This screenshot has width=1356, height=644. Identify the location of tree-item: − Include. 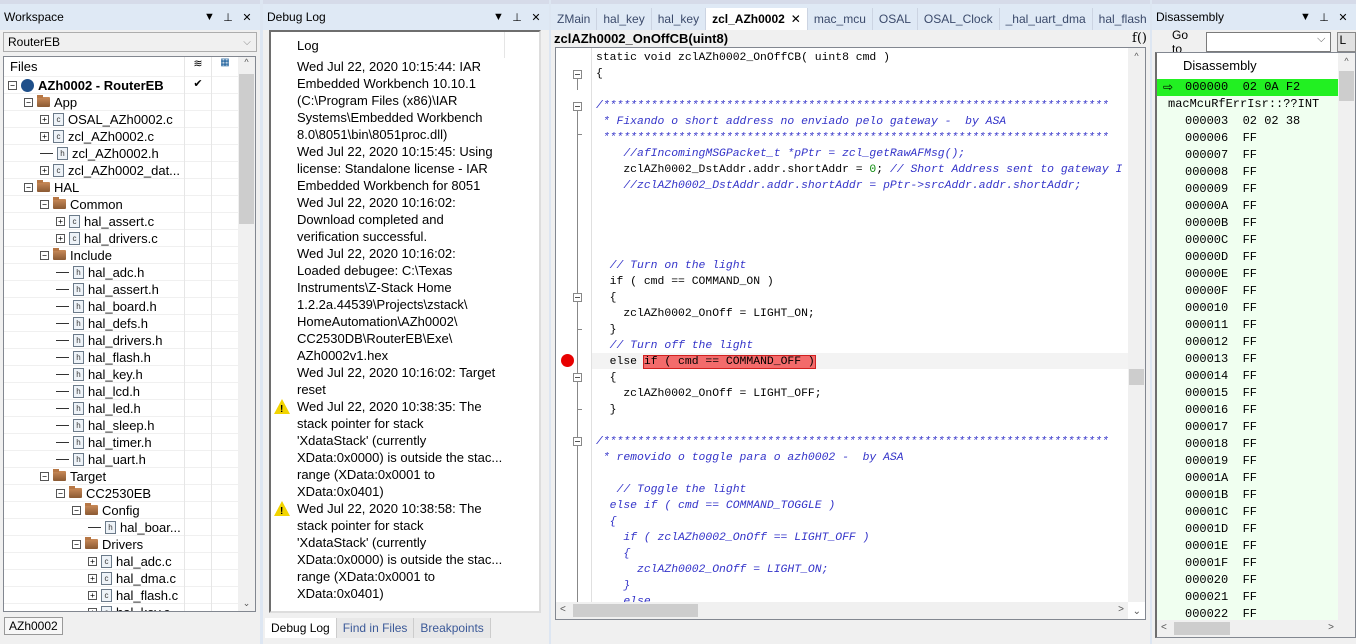
(129, 255).